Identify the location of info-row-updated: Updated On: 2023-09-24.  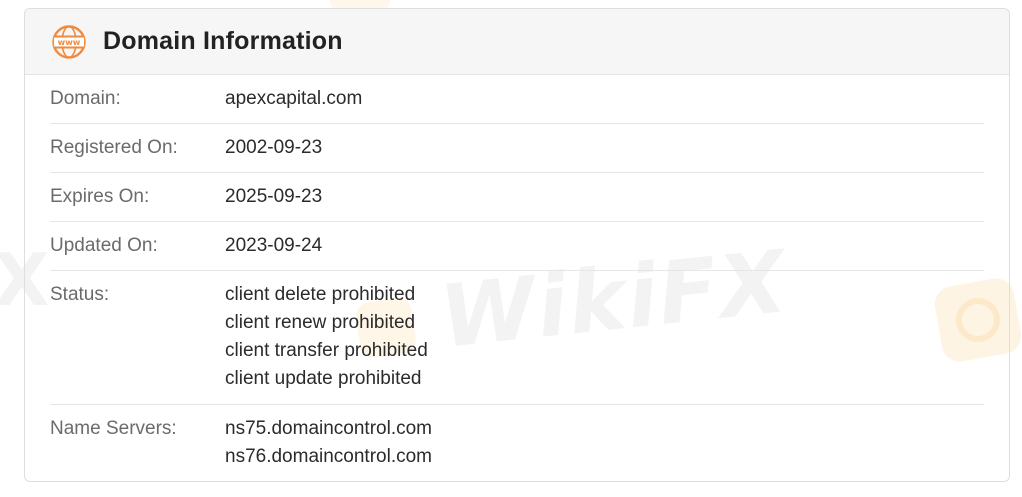
(517, 246).